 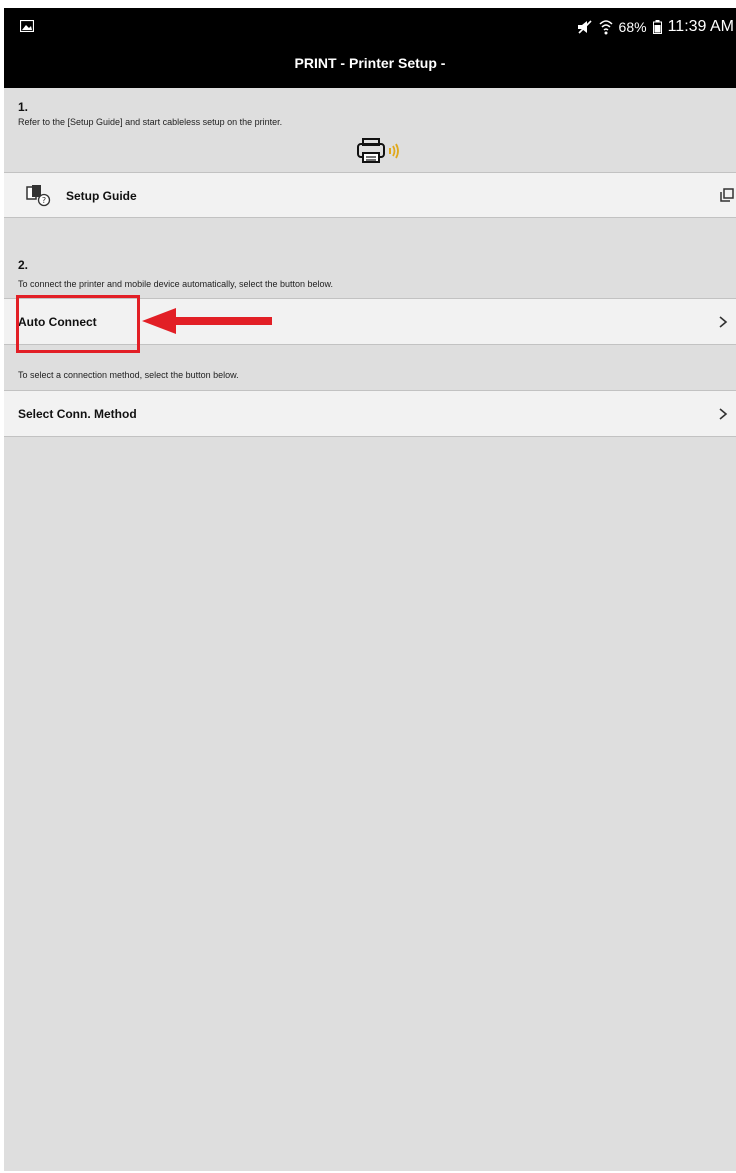 I want to click on open-external-icon, so click(x=727, y=195).